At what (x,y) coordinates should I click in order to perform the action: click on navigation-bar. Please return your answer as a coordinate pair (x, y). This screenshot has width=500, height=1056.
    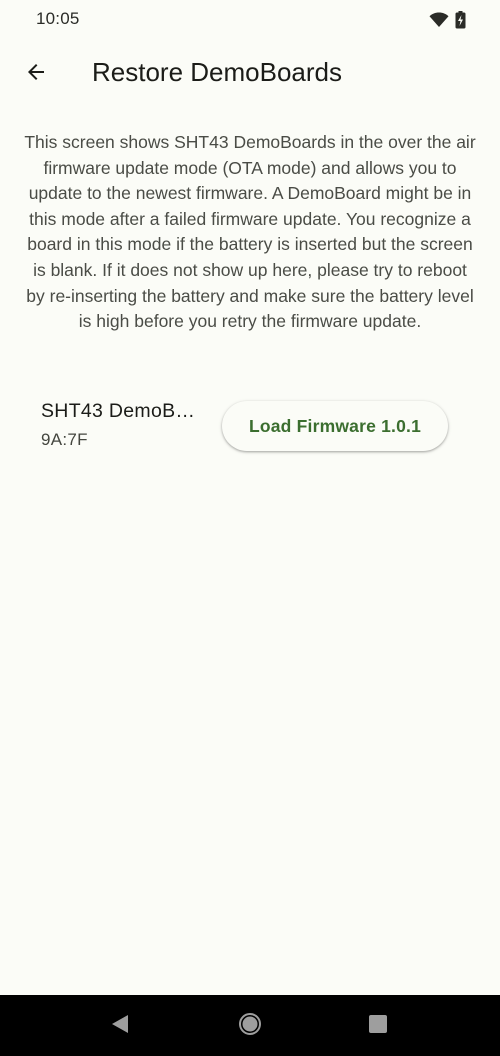
    Looking at the image, I should click on (250, 1025).